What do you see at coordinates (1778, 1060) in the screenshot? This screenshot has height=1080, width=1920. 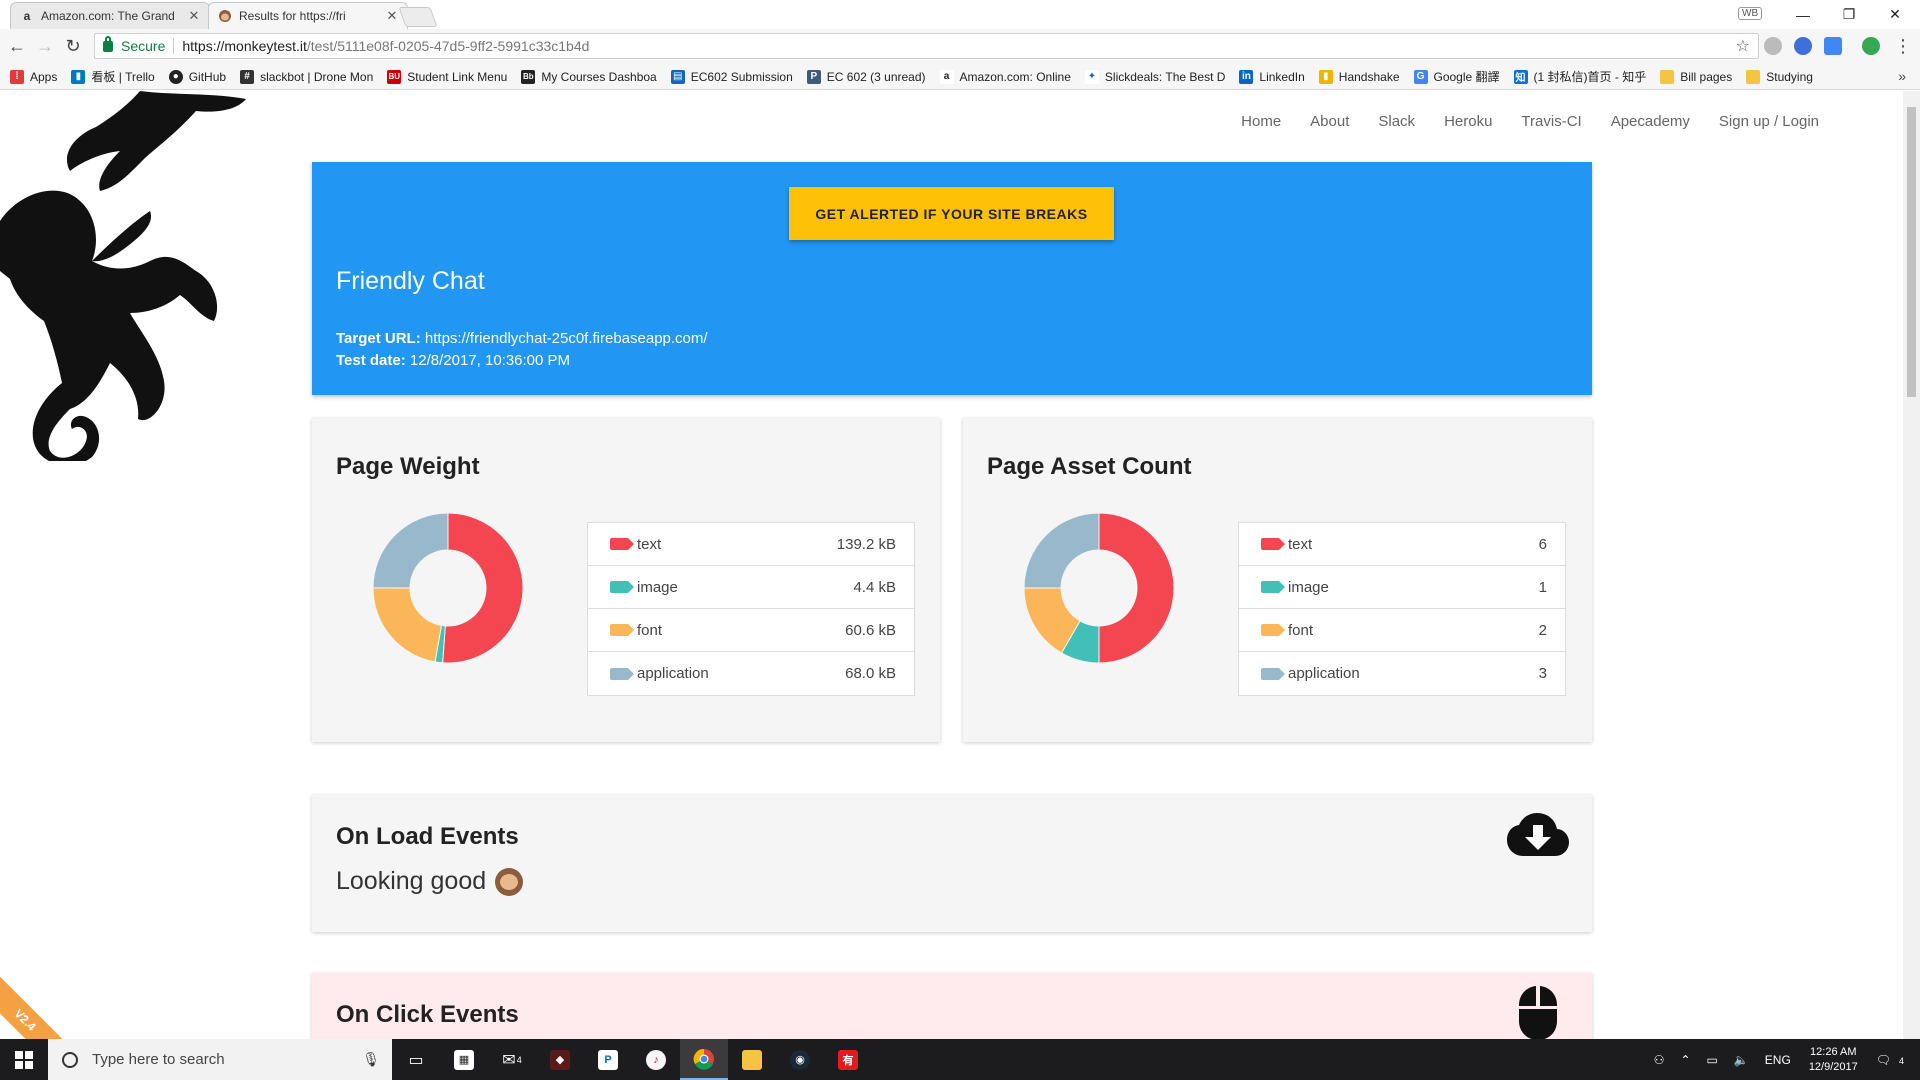 I see `language-indicator: ENG` at bounding box center [1778, 1060].